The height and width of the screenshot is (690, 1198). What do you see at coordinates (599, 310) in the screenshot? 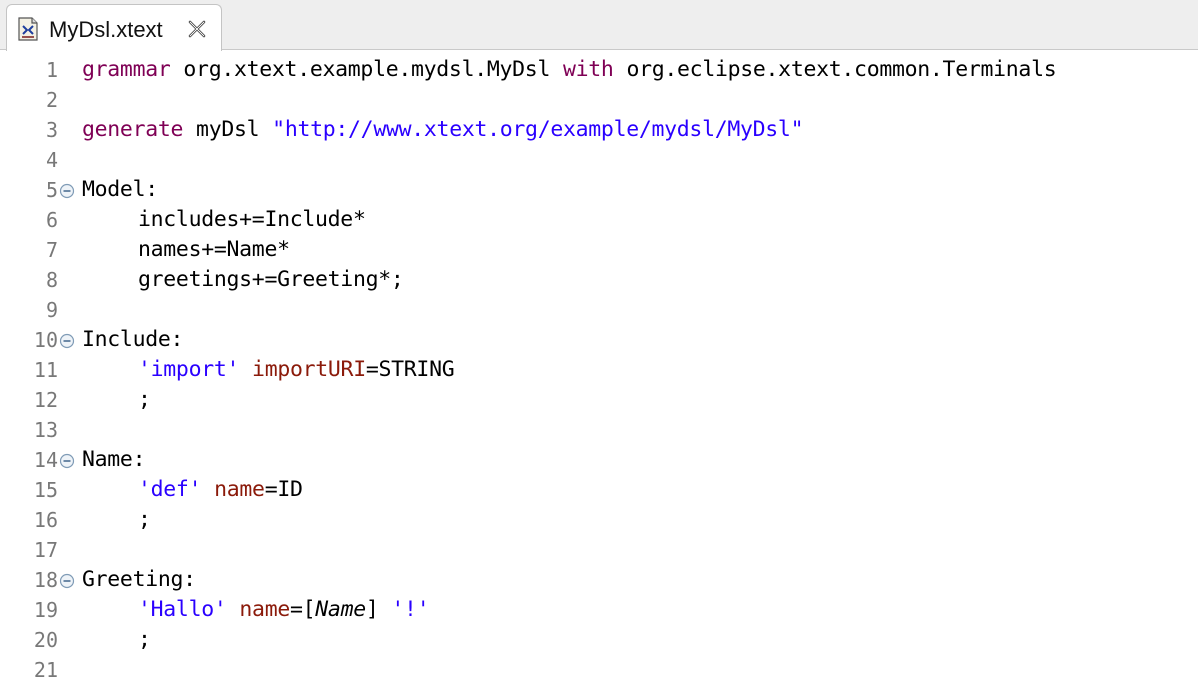
I see `code-line: 9` at bounding box center [599, 310].